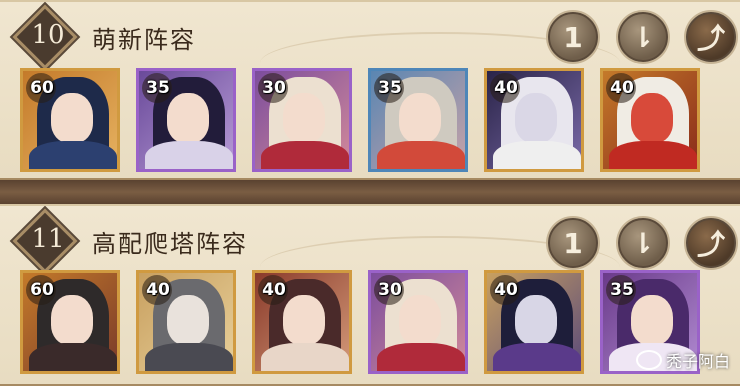 The width and height of the screenshot is (740, 386). Describe the element at coordinates (697, 361) in the screenshot. I see `watermark-text: 秃子阿白` at that location.